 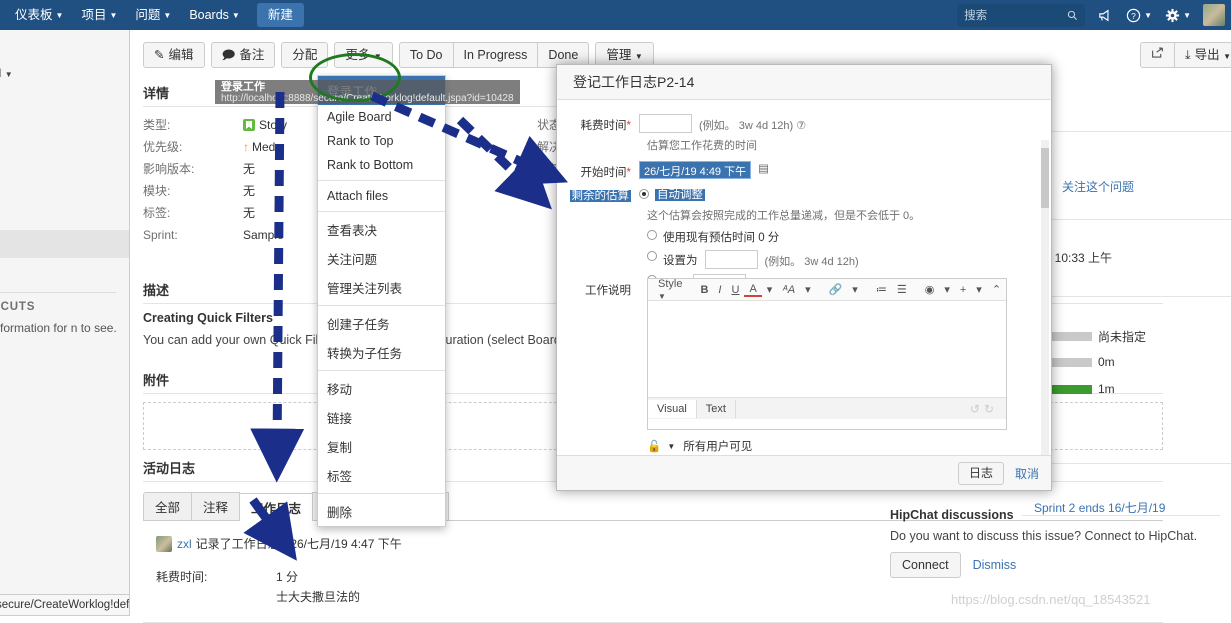 What do you see at coordinates (977, 409) in the screenshot?
I see `undo-icon: ↺` at bounding box center [977, 409].